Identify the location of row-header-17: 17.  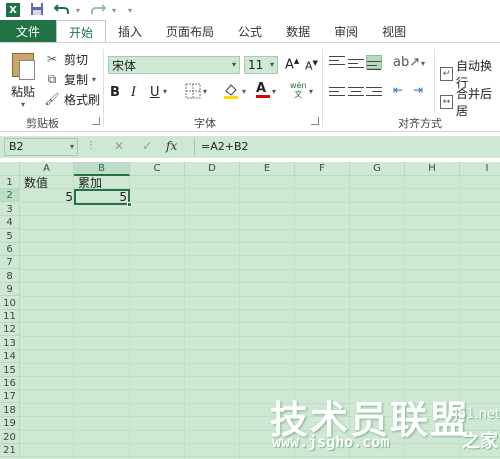
(10, 397).